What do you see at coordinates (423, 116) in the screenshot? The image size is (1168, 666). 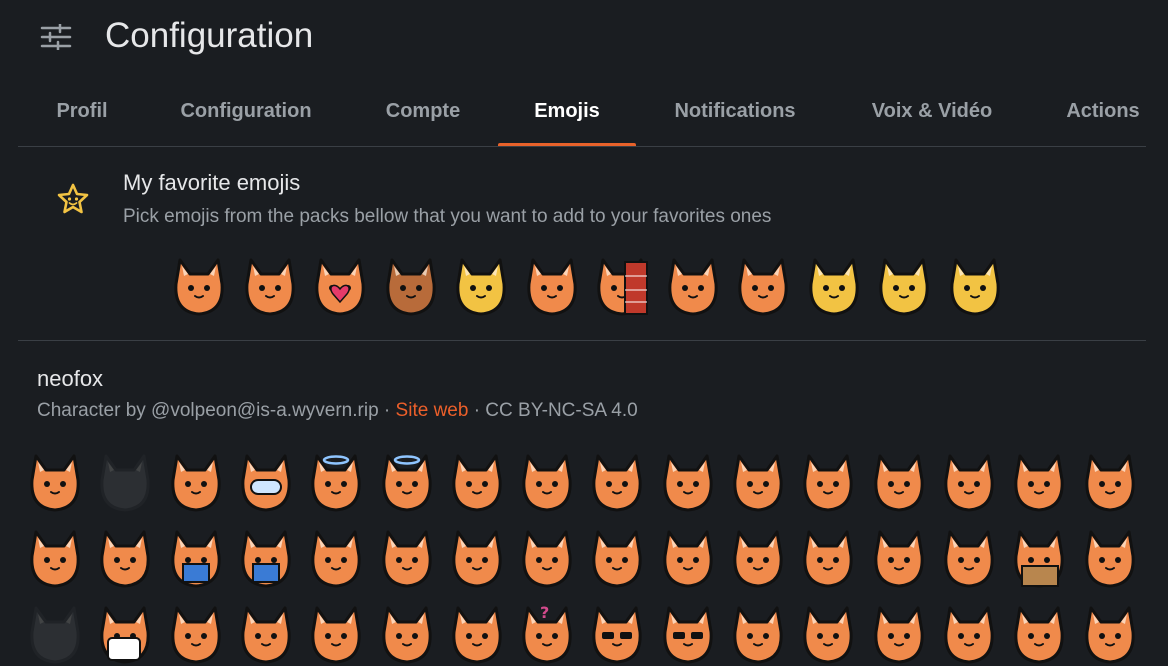 I see `tab-compte: Compte` at bounding box center [423, 116].